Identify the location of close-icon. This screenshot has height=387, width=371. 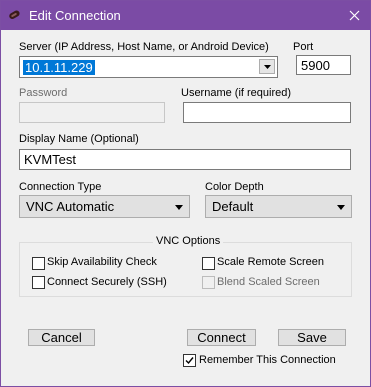
(354, 15).